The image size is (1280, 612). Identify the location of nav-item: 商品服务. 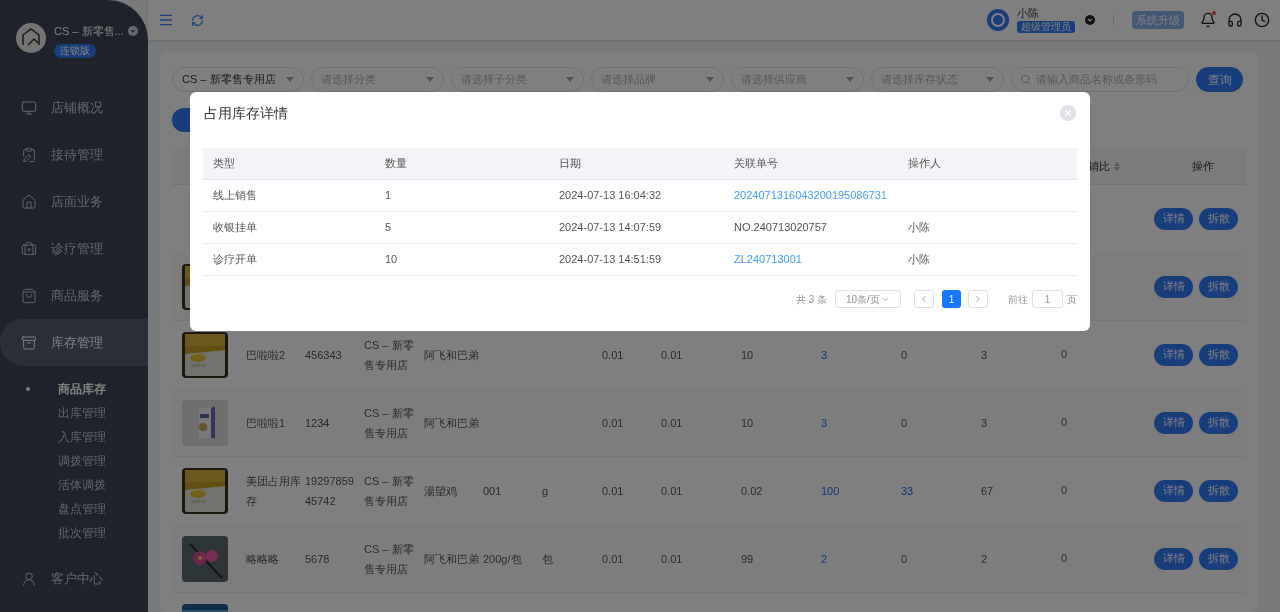
(74, 295).